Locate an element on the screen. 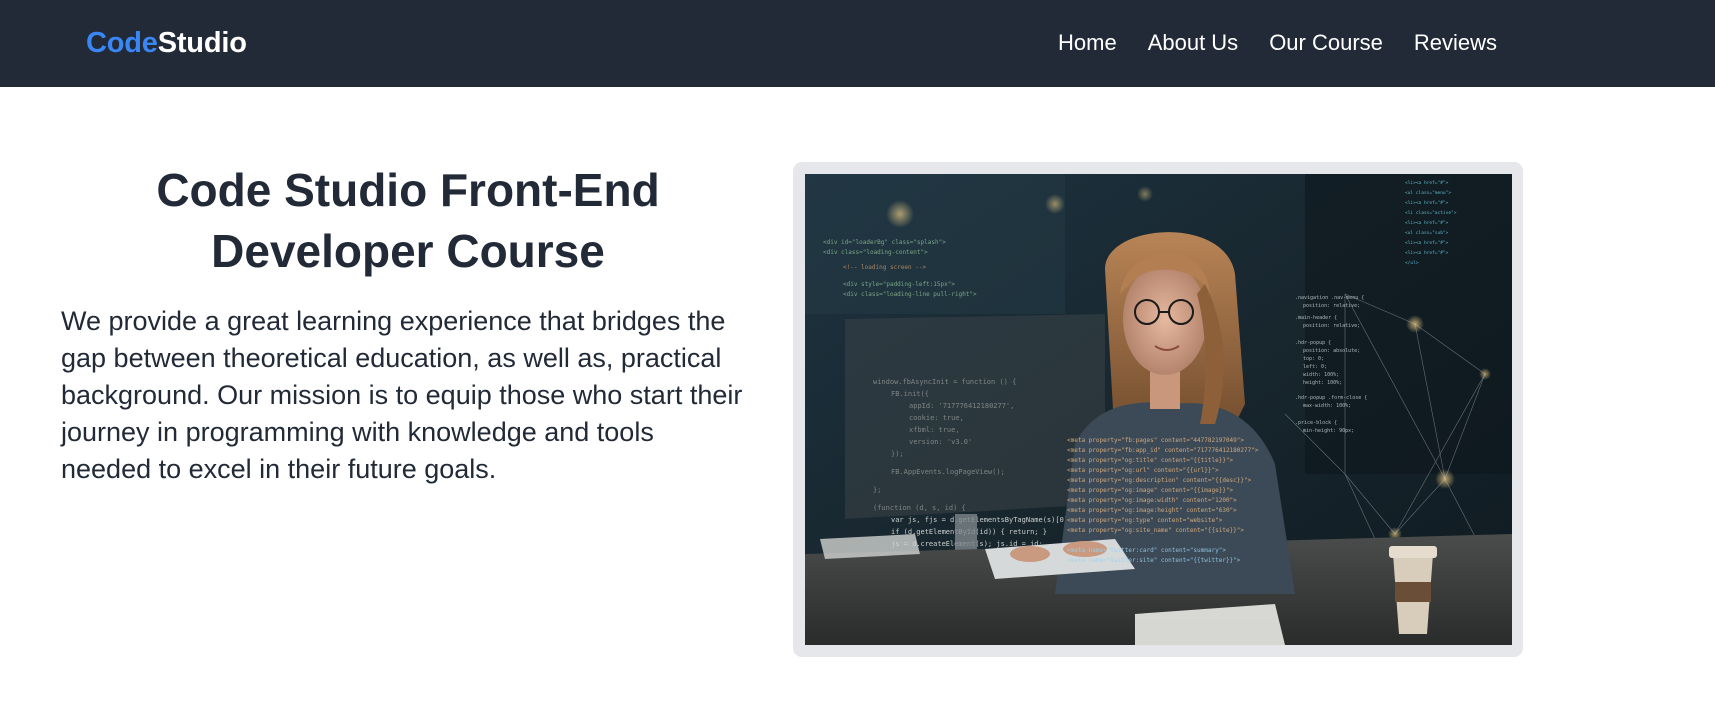 This screenshot has height=719, width=1715. svg-text:<div class="loading-line pull-: <div class="loading-line pull-right"> is located at coordinates (910, 294).